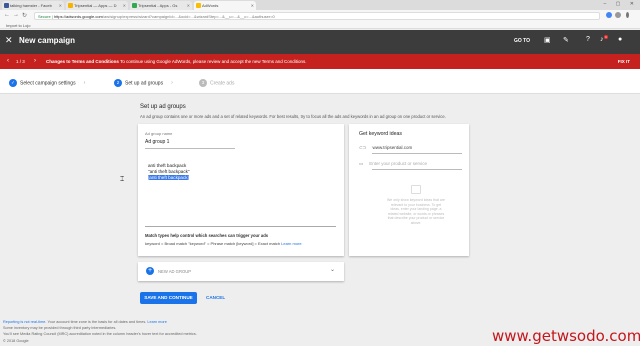 This screenshot has height=346, width=640. Describe the element at coordinates (78, 16) in the screenshot. I see `url-host: https://adwords.google.com` at that location.